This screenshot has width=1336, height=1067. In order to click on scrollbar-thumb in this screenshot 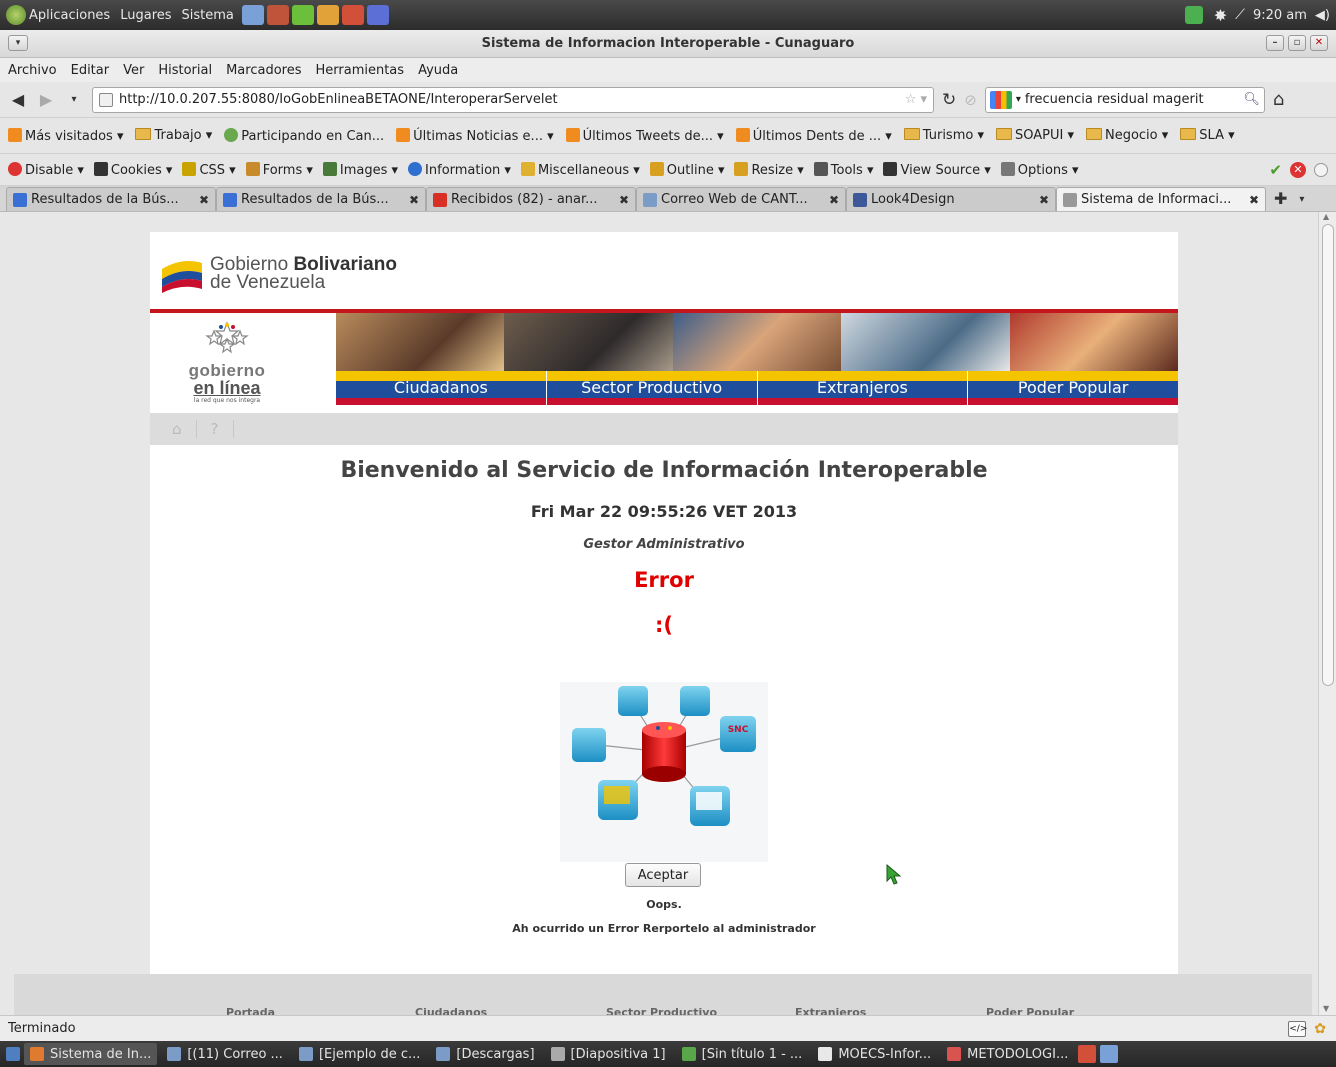, I will do `click(1328, 455)`.